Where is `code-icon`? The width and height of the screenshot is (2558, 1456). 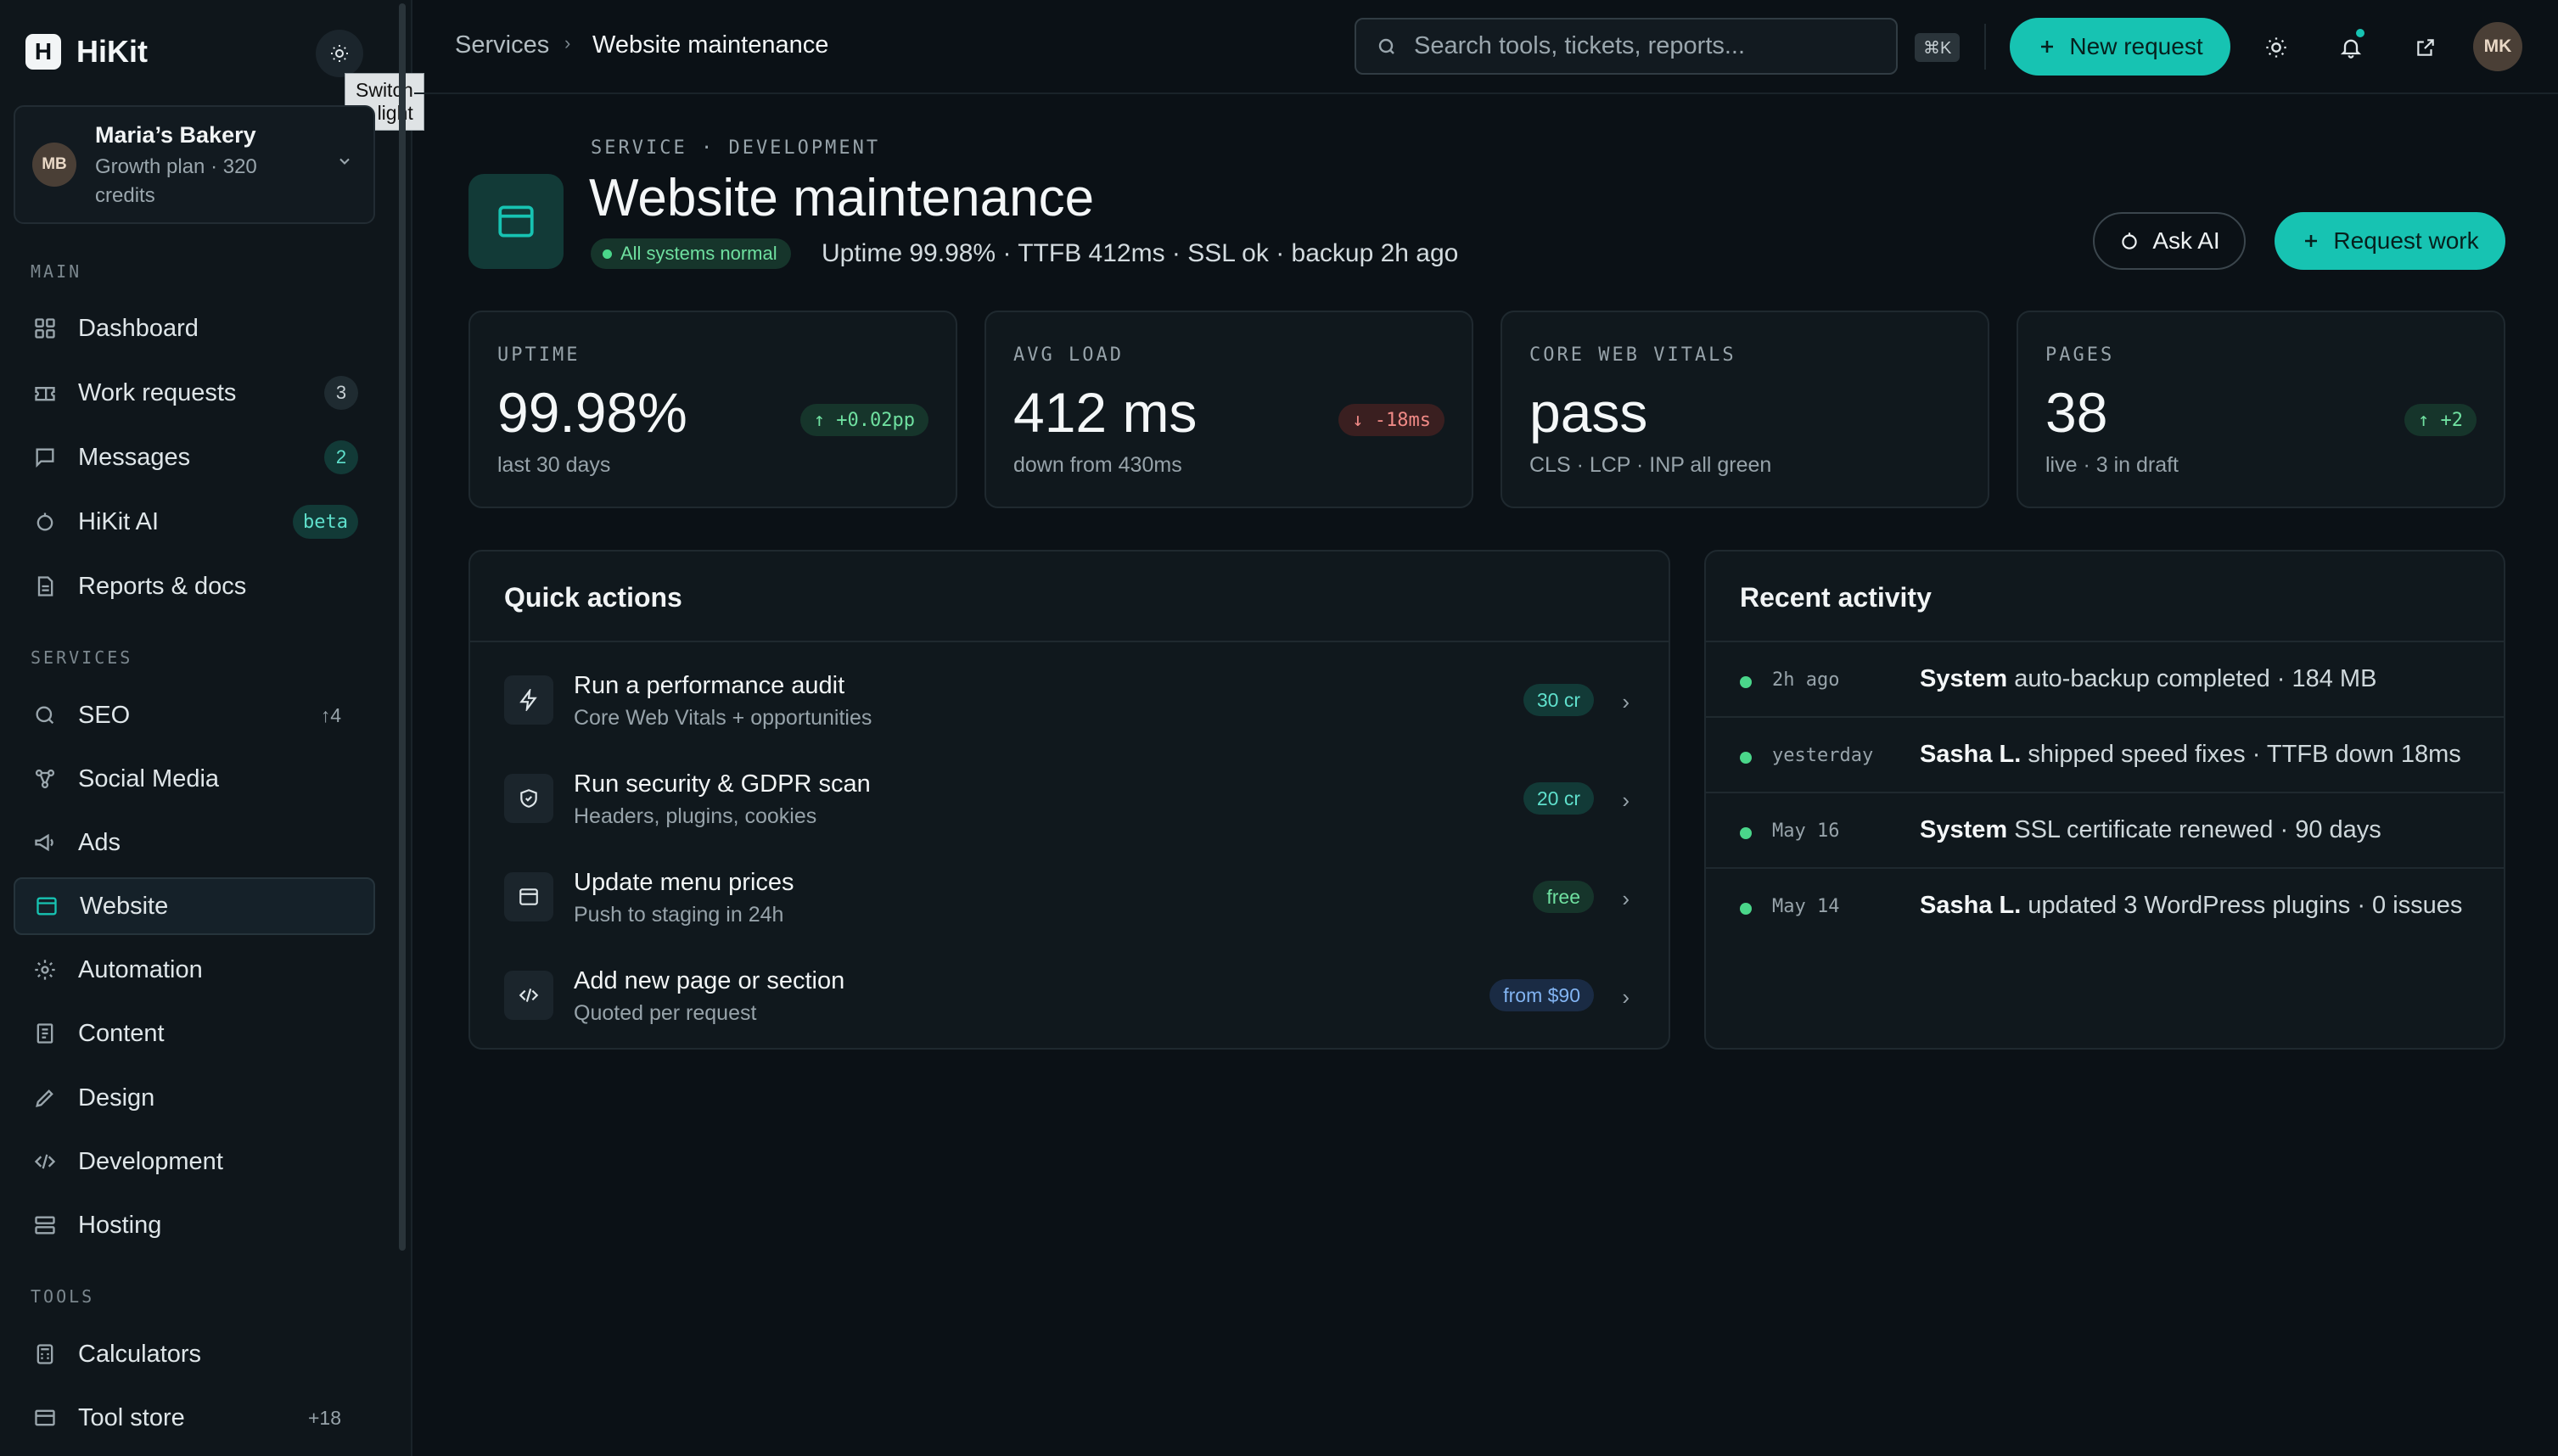 code-icon is located at coordinates (45, 1161).